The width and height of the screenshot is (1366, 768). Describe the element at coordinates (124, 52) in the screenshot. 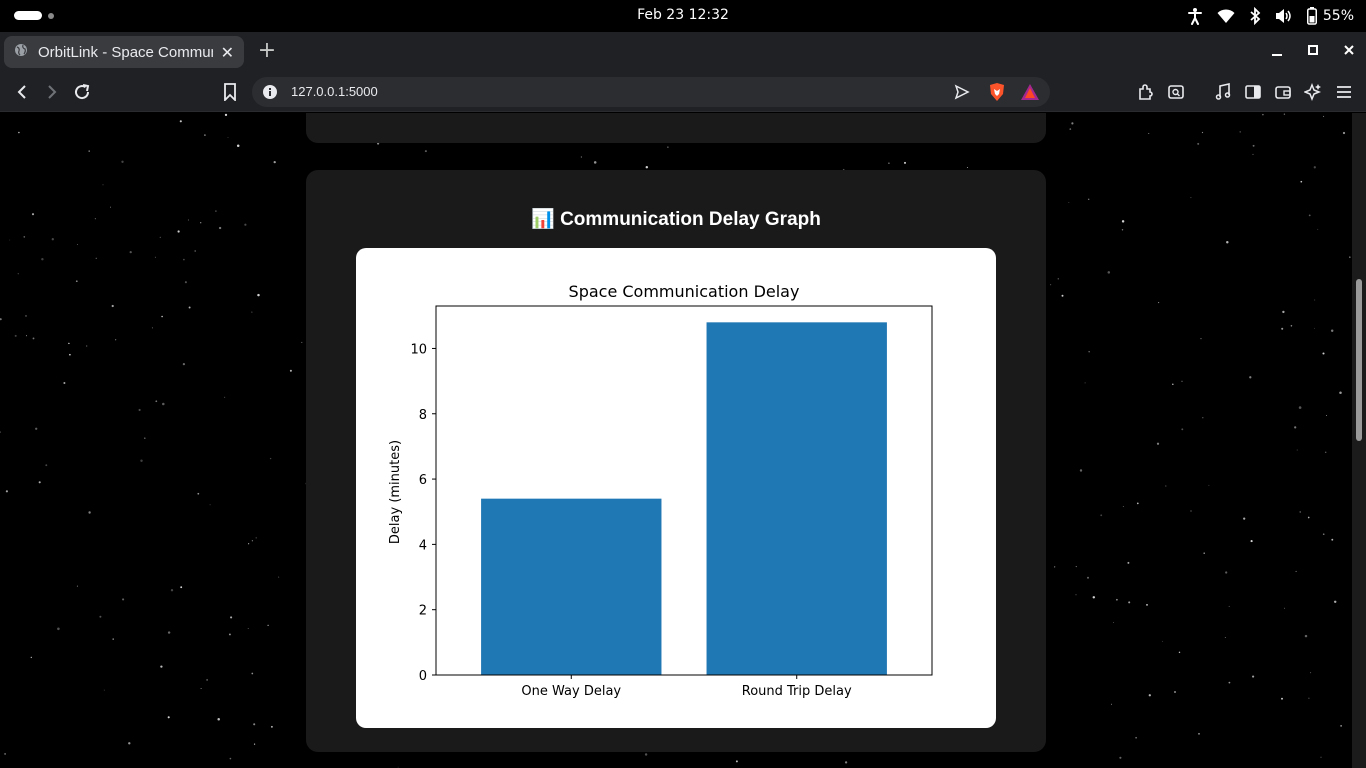

I see `browser-tab-active: OrbitLink - Space Communication ✕` at that location.